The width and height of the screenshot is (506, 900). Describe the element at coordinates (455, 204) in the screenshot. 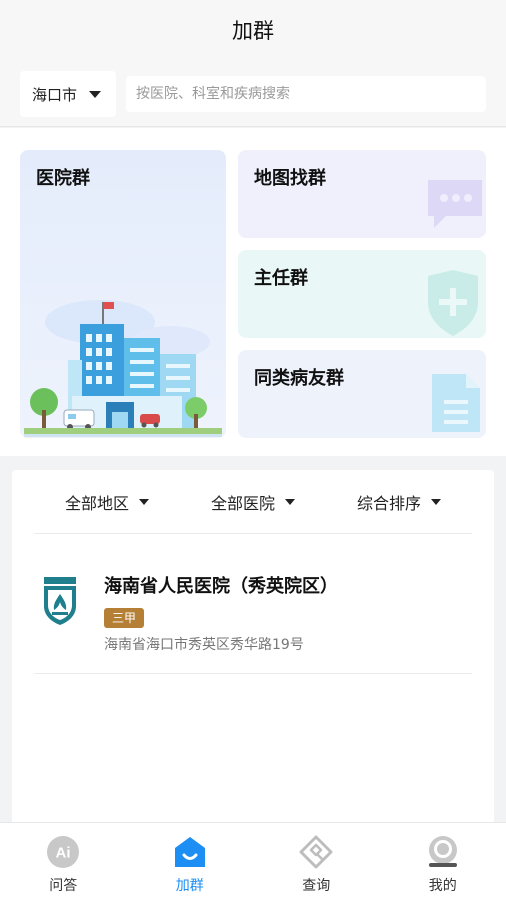

I see `chat-bubble-icon` at that location.